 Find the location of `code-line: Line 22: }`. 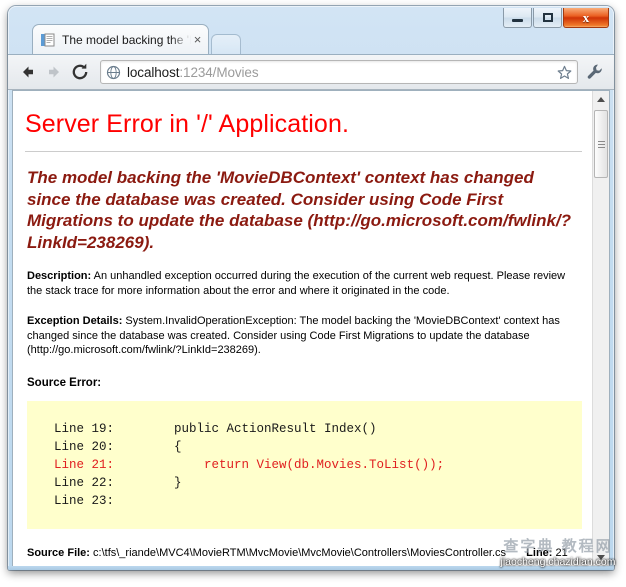

code-line: Line 22: } is located at coordinates (317, 483).